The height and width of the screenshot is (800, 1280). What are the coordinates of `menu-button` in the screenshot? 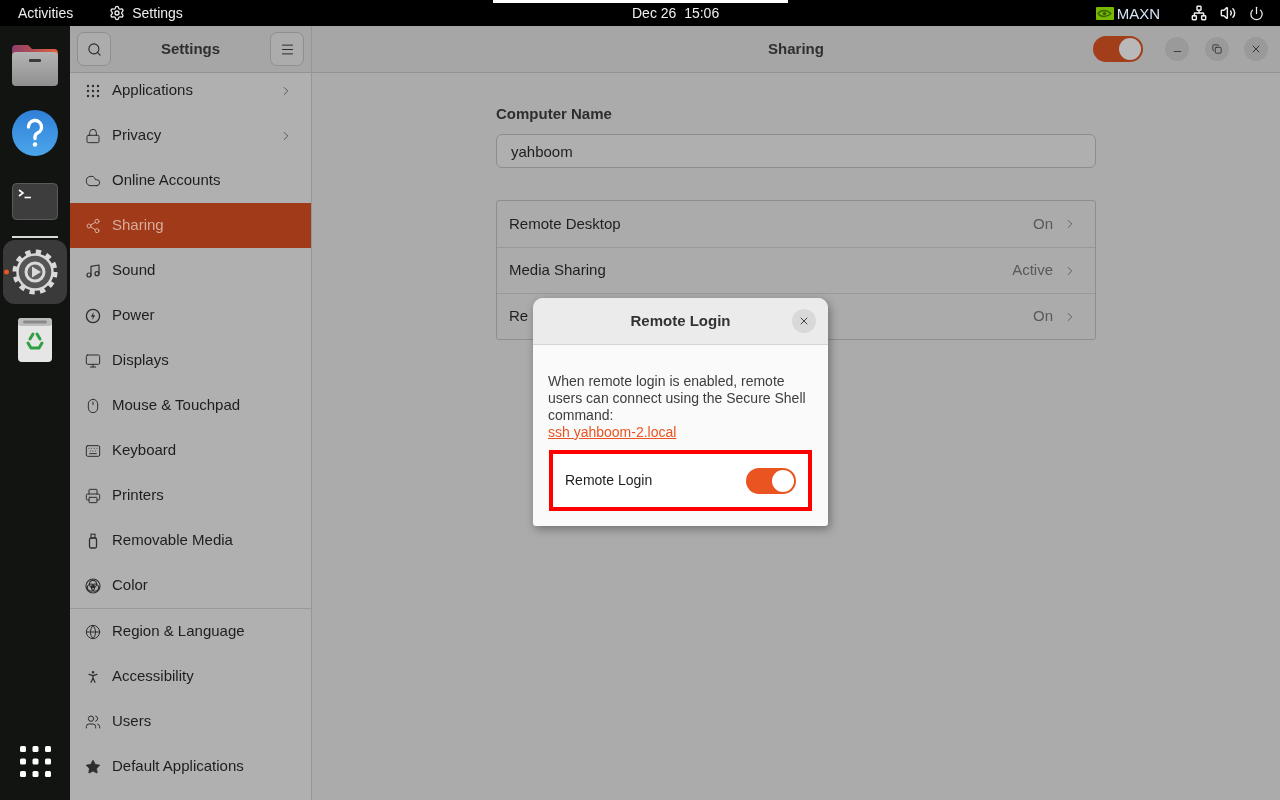 It's located at (287, 49).